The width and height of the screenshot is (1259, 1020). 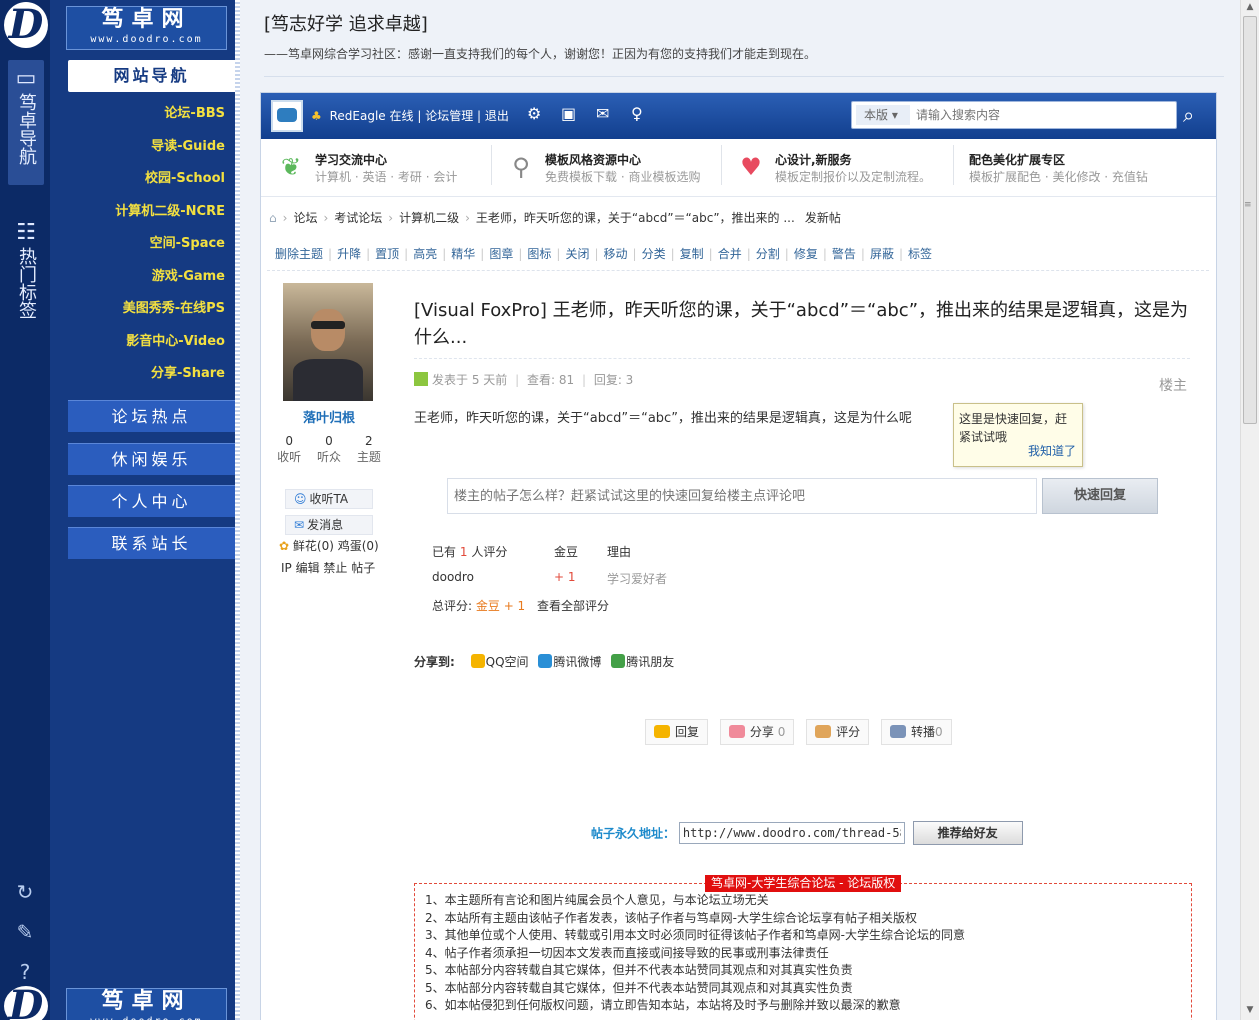 I want to click on user-avatar, so click(x=287, y=116).